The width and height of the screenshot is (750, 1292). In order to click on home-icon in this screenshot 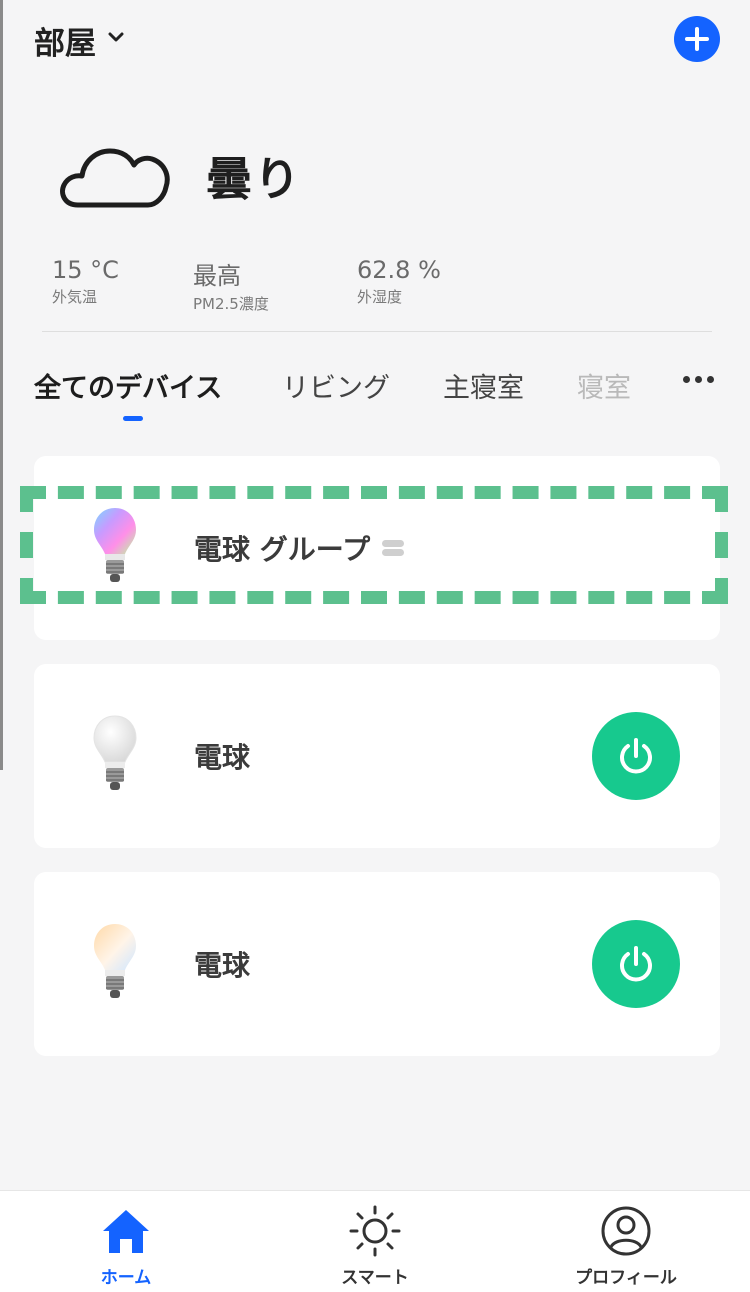, I will do `click(126, 1231)`.